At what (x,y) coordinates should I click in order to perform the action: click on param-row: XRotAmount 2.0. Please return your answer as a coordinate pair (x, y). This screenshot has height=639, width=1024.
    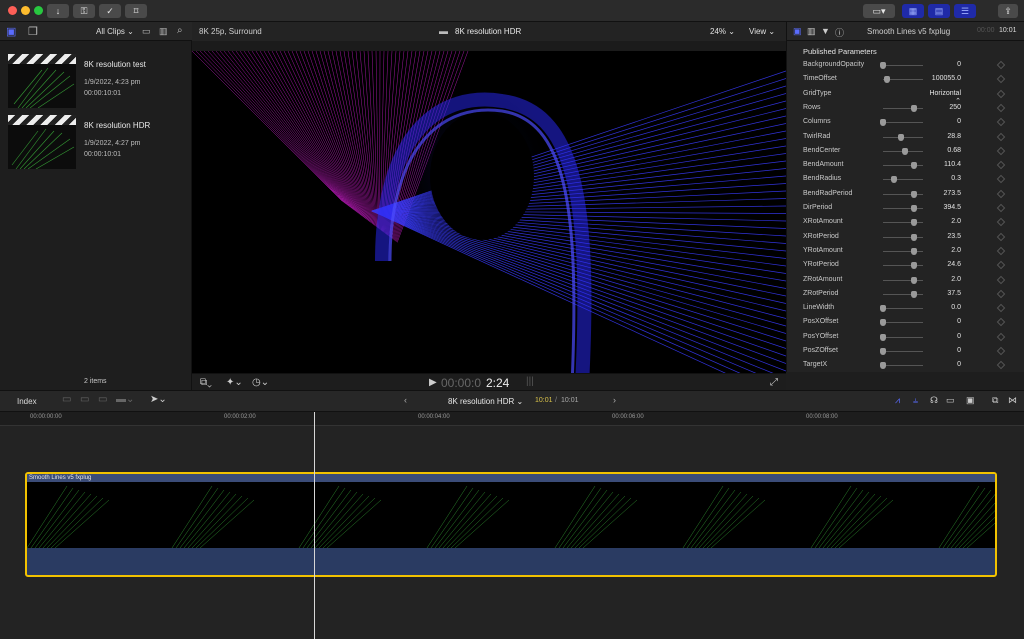
    Looking at the image, I should click on (905, 222).